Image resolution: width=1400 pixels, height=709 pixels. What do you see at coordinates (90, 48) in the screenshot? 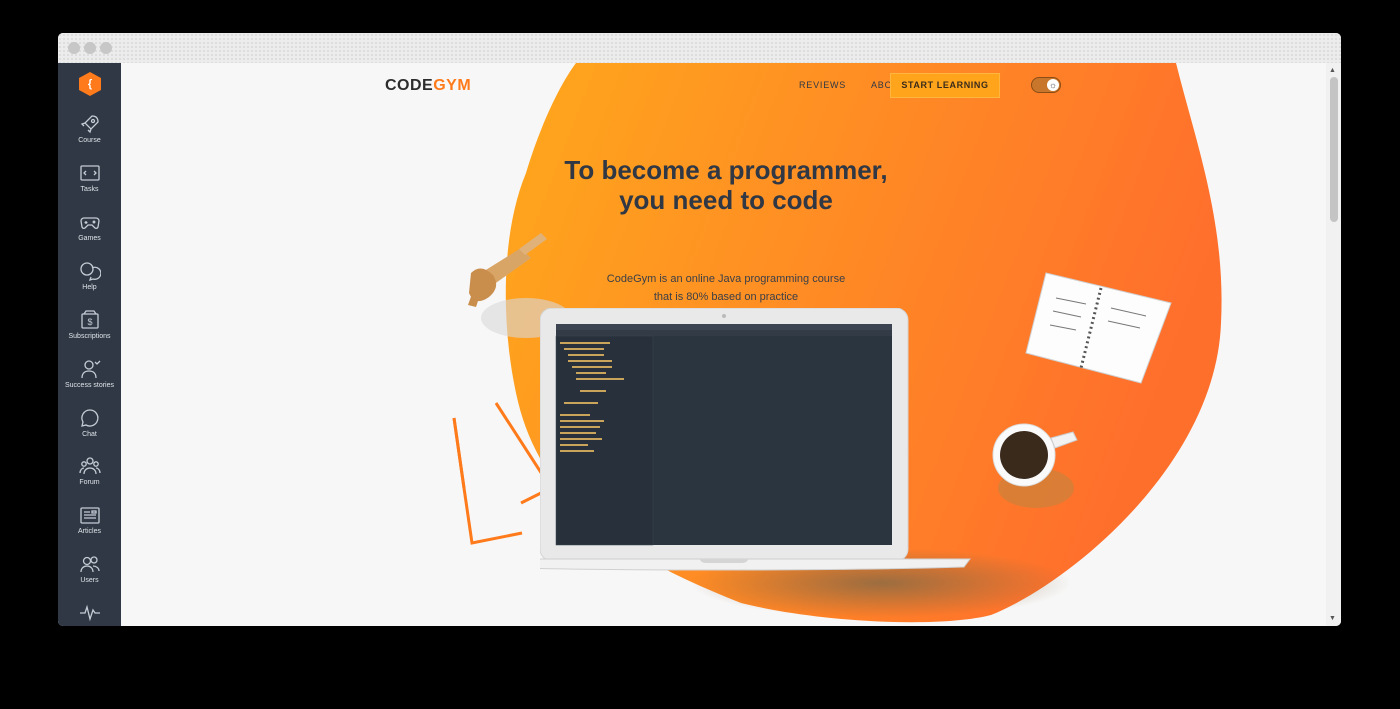
I see `minimize-window-button` at bounding box center [90, 48].